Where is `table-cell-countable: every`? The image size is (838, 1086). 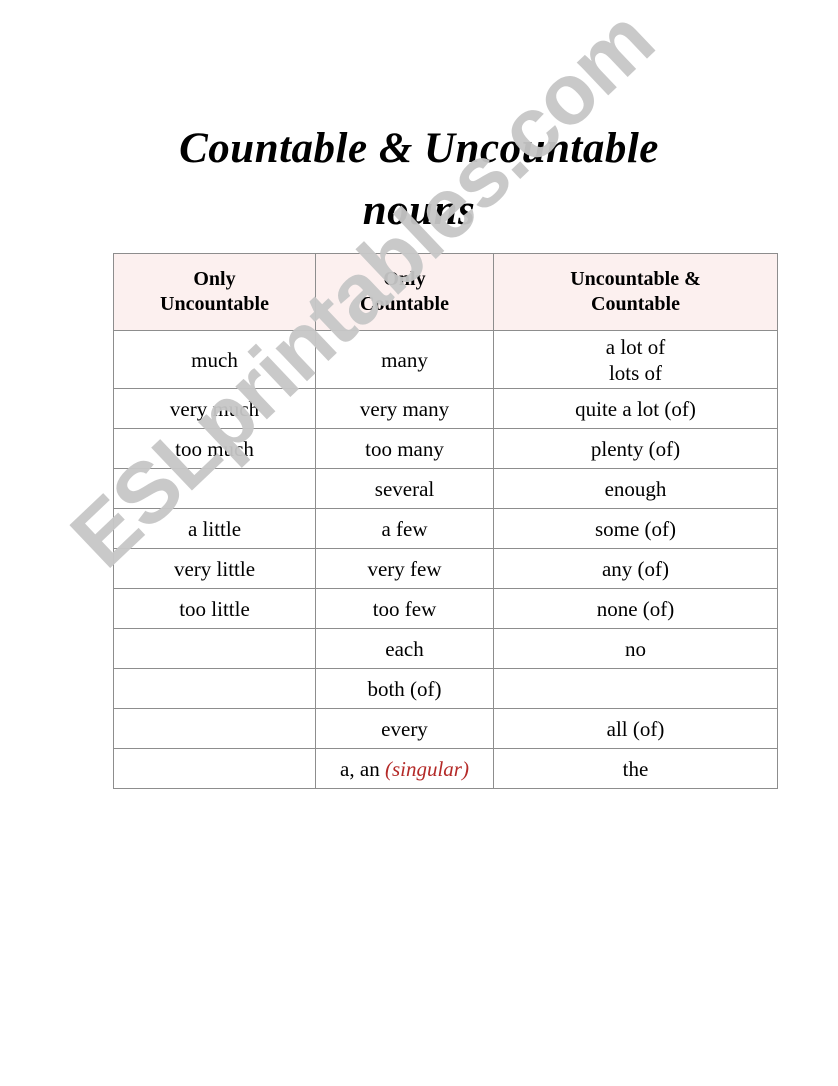 table-cell-countable: every is located at coordinates (404, 728).